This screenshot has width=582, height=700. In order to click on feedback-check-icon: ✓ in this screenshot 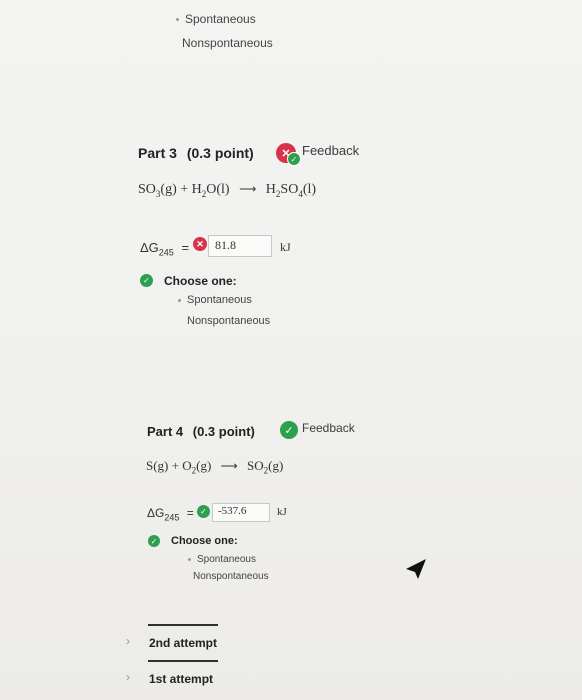, I will do `click(294, 159)`.